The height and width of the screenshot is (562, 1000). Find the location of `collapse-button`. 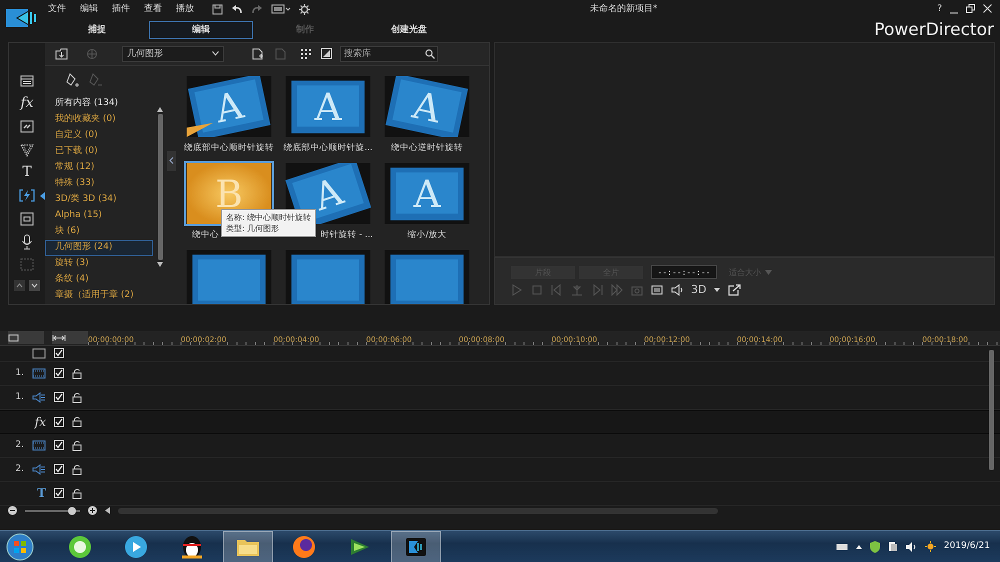

collapse-button is located at coordinates (171, 160).